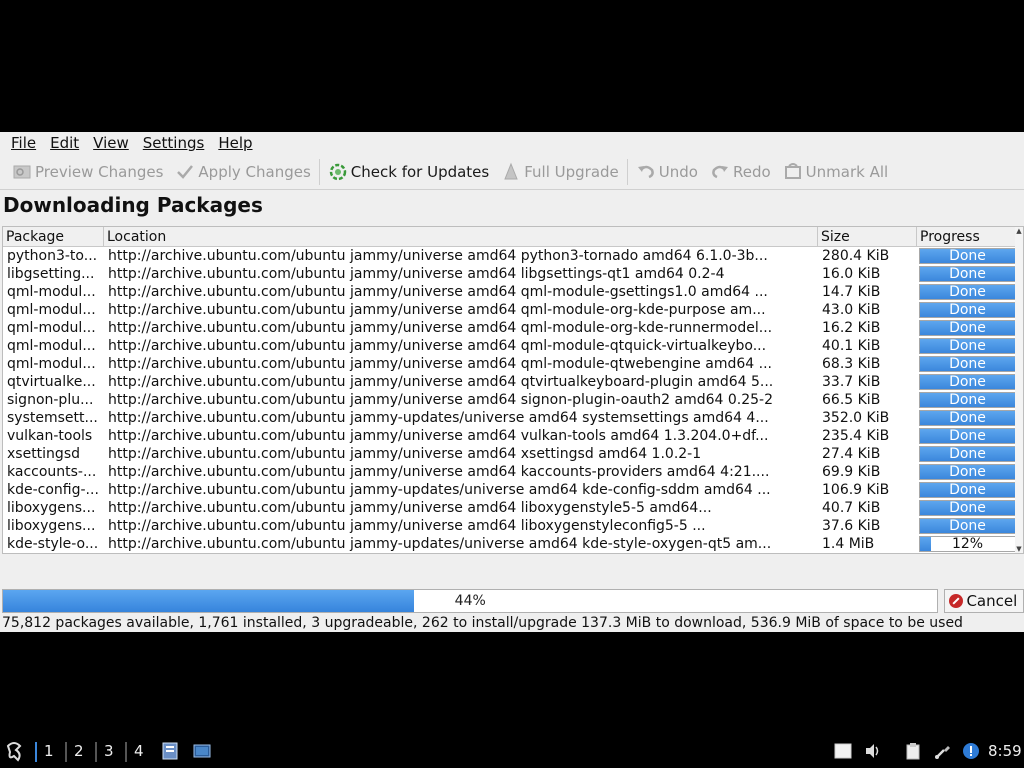 Image resolution: width=1024 pixels, height=768 pixels. Describe the element at coordinates (139, 751) in the screenshot. I see `workspace-4: 4` at that location.